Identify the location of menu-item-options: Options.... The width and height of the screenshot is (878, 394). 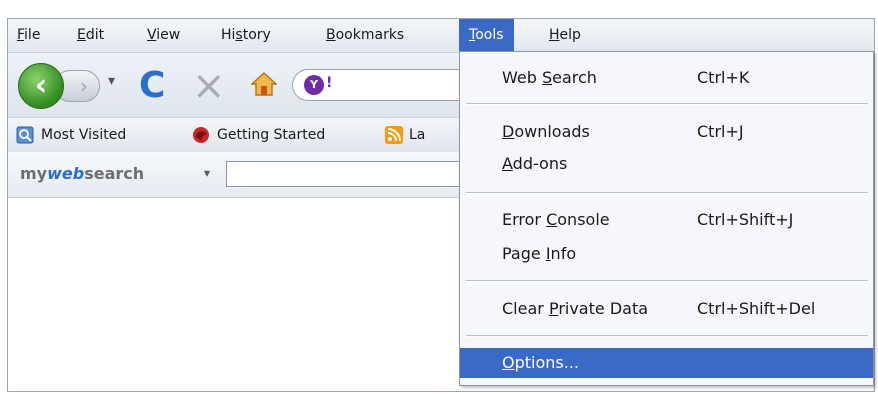
(666, 363).